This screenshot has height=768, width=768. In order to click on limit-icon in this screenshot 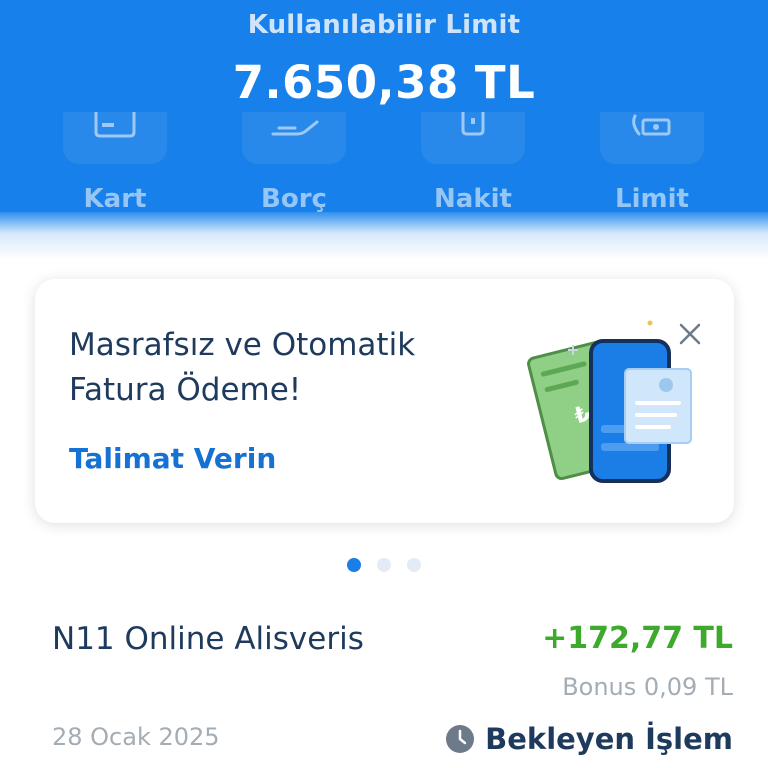, I will do `click(651, 125)`.